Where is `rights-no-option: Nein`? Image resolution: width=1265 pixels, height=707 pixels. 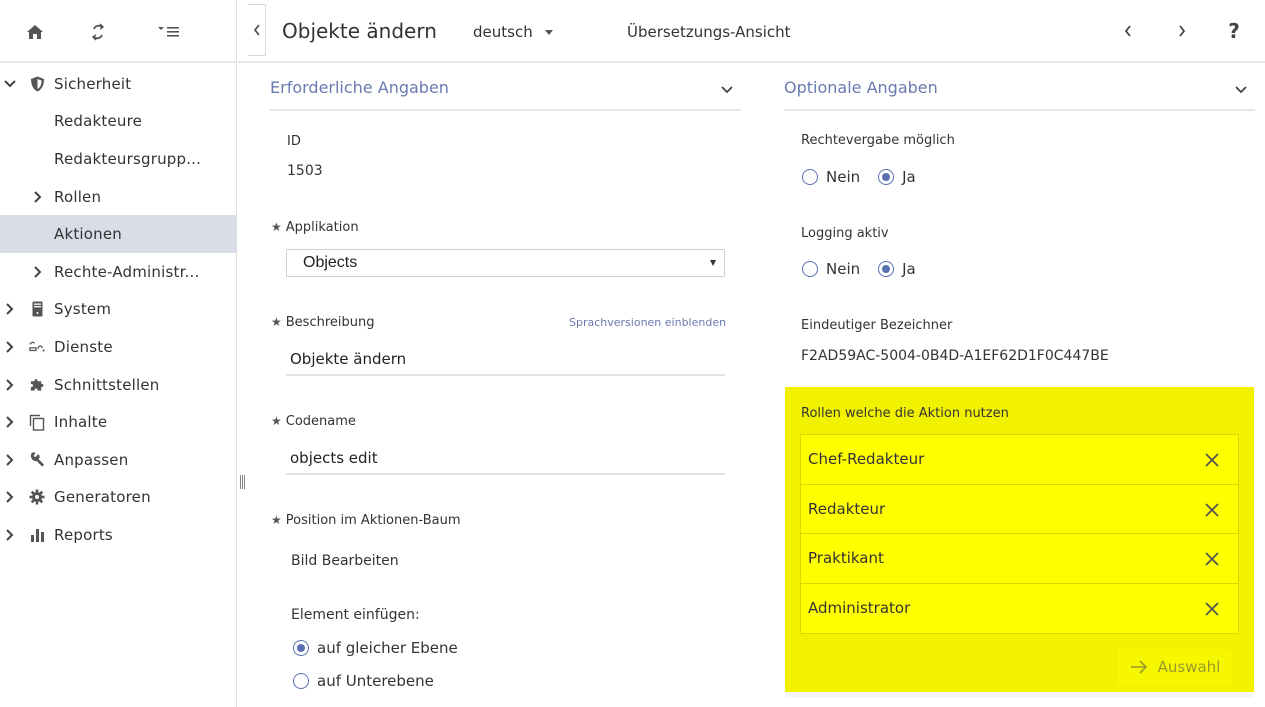
rights-no-option: Nein is located at coordinates (831, 177).